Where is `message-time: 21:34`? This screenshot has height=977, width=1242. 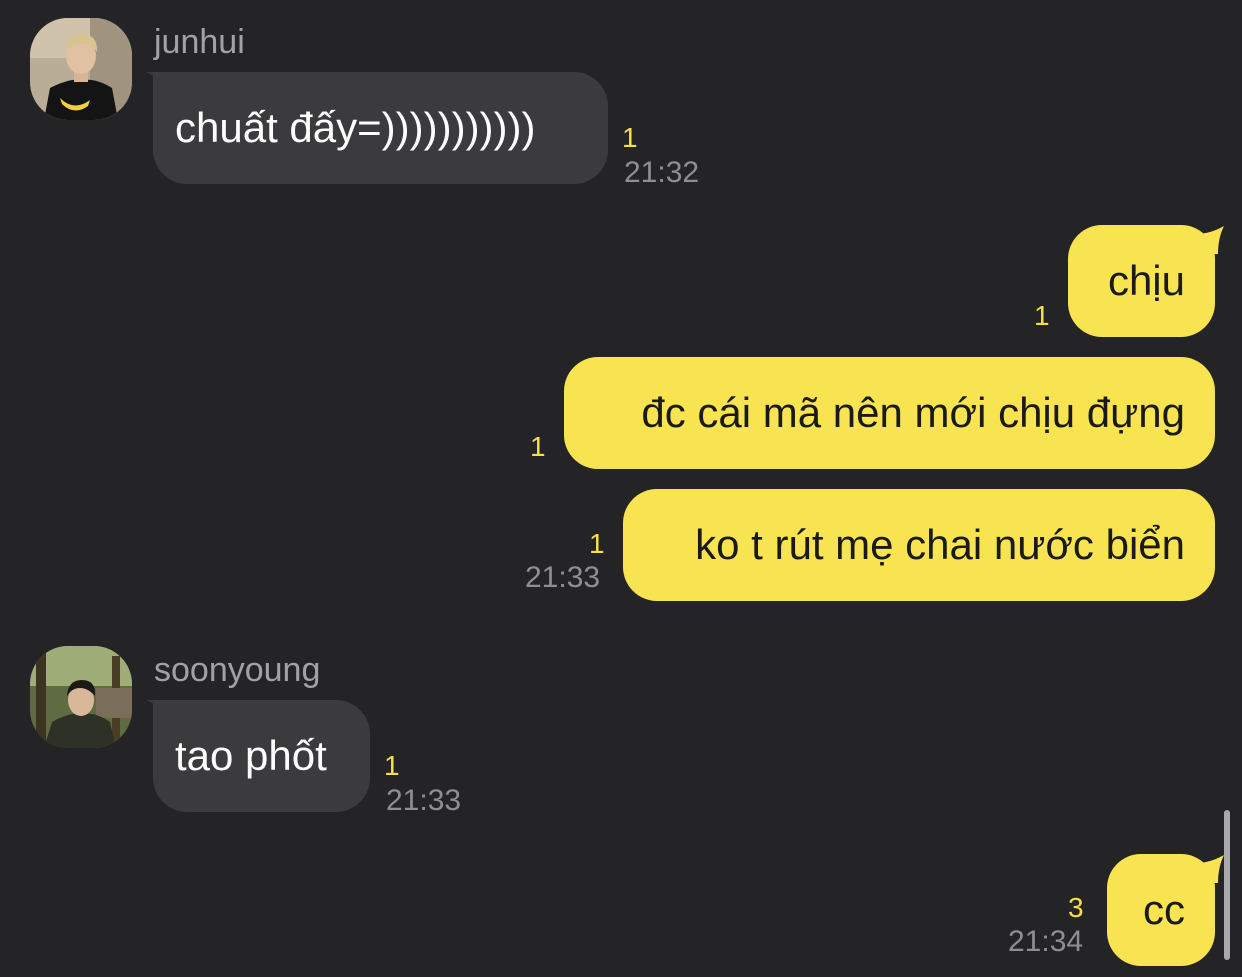
message-time: 21:34 is located at coordinates (1046, 941).